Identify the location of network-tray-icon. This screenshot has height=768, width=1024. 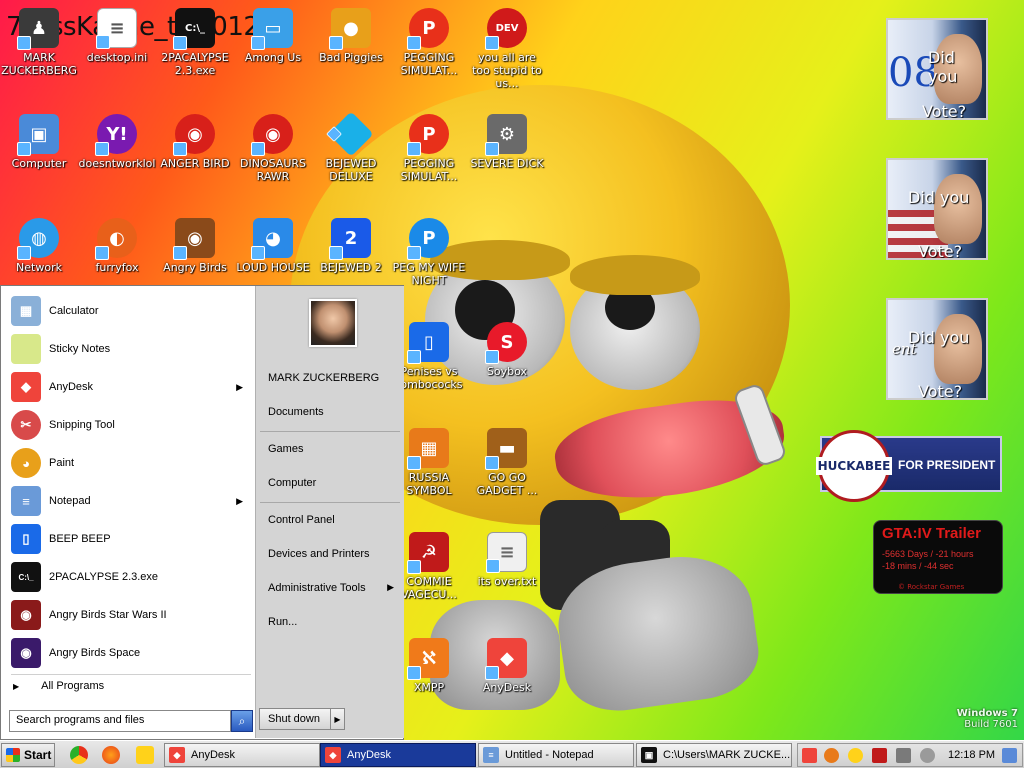
(903, 755).